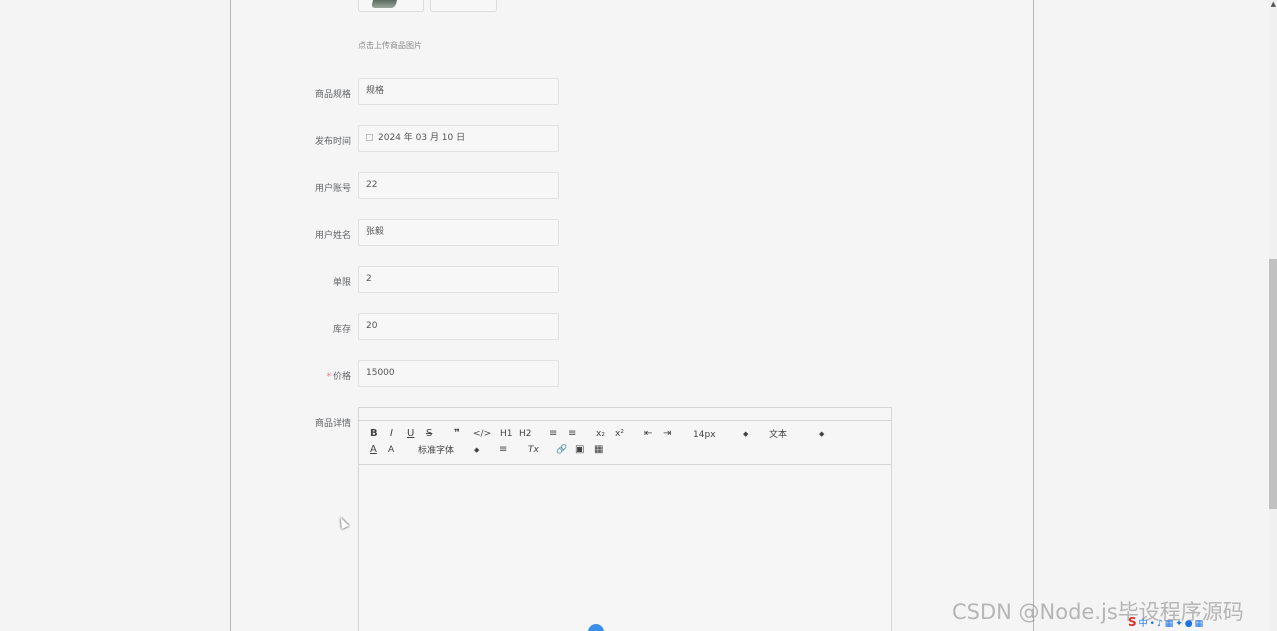 Image resolution: width=1277 pixels, height=631 pixels. Describe the element at coordinates (332, 95) in the screenshot. I see `spec-label: 商品规格` at that location.